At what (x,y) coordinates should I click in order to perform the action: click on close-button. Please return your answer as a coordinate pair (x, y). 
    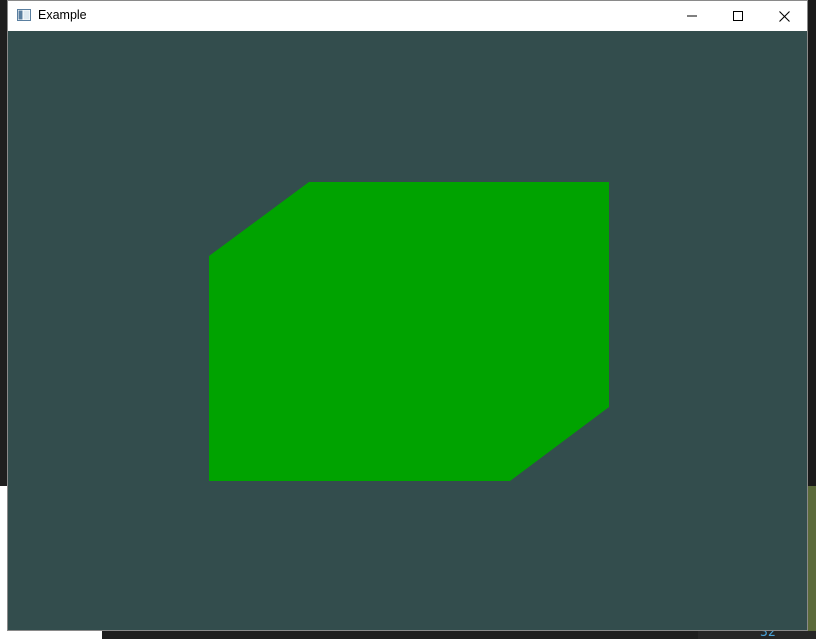
    Looking at the image, I should click on (784, 16).